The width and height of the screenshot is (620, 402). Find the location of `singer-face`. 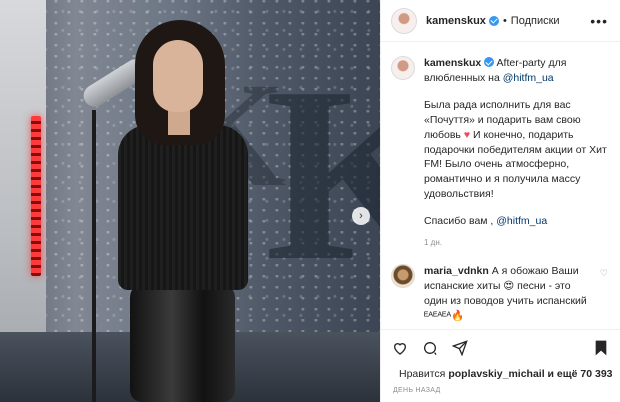

singer-face is located at coordinates (178, 76).